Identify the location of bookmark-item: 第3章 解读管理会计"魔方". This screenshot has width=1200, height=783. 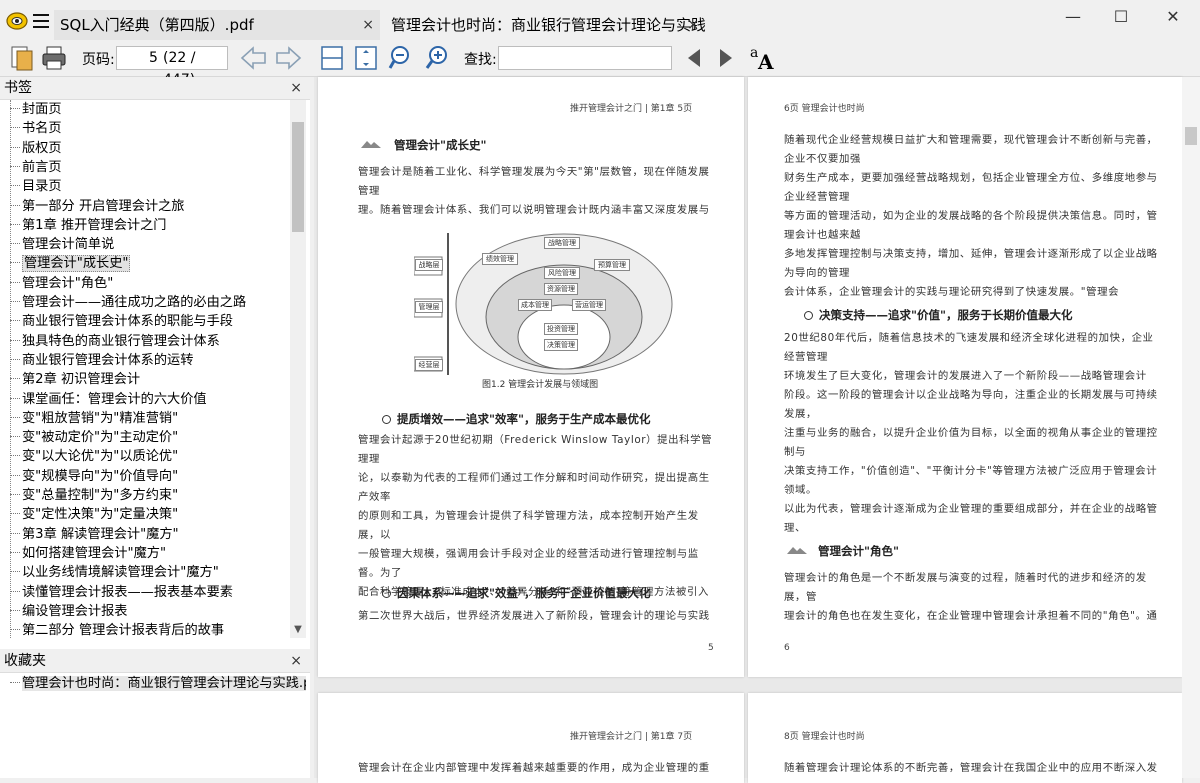
(149, 534).